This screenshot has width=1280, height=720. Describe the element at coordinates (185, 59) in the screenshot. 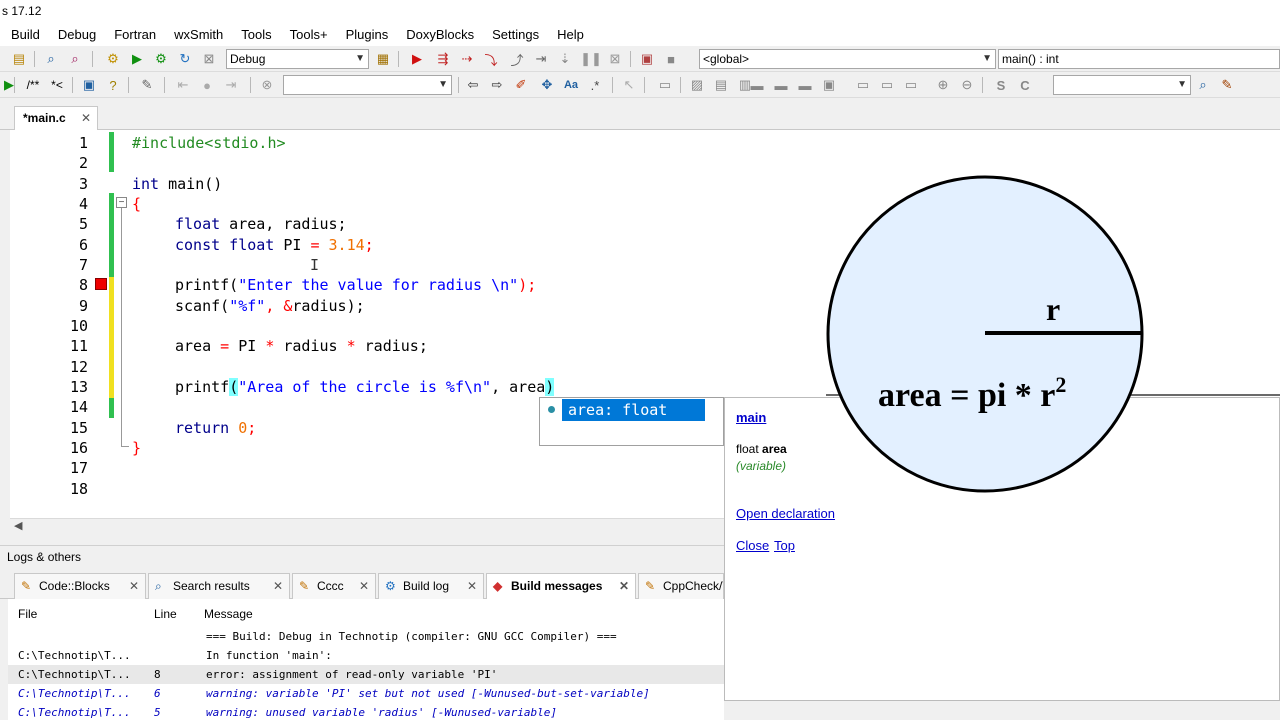

I see `rebuild-icon: ↻` at that location.